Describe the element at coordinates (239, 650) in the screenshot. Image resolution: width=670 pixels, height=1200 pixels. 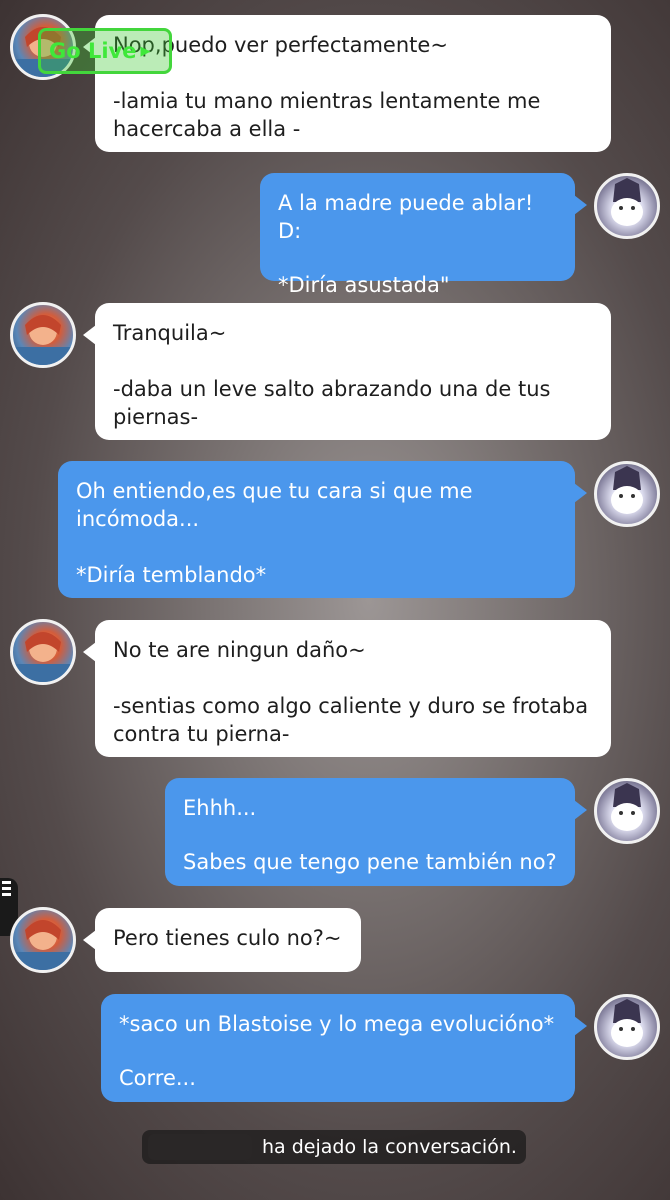
I see `message-text: No te are ningun daño~` at that location.